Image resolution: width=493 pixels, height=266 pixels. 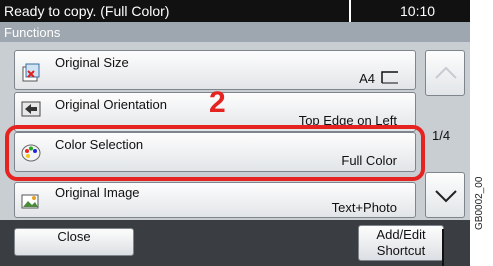 I want to click on scroll-down-button, so click(x=445, y=195).